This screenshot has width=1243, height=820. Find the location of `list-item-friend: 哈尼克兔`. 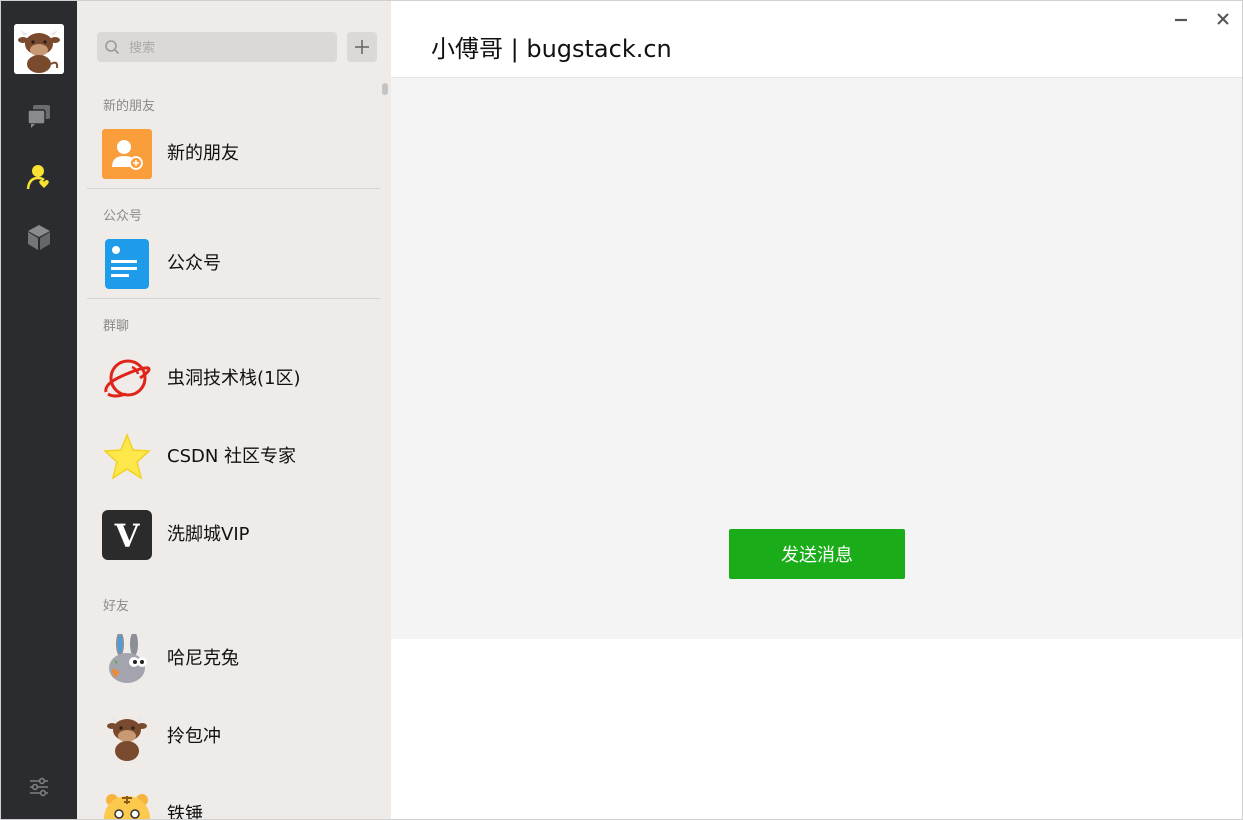

list-item-friend: 哈尼克兔 is located at coordinates (233, 659).